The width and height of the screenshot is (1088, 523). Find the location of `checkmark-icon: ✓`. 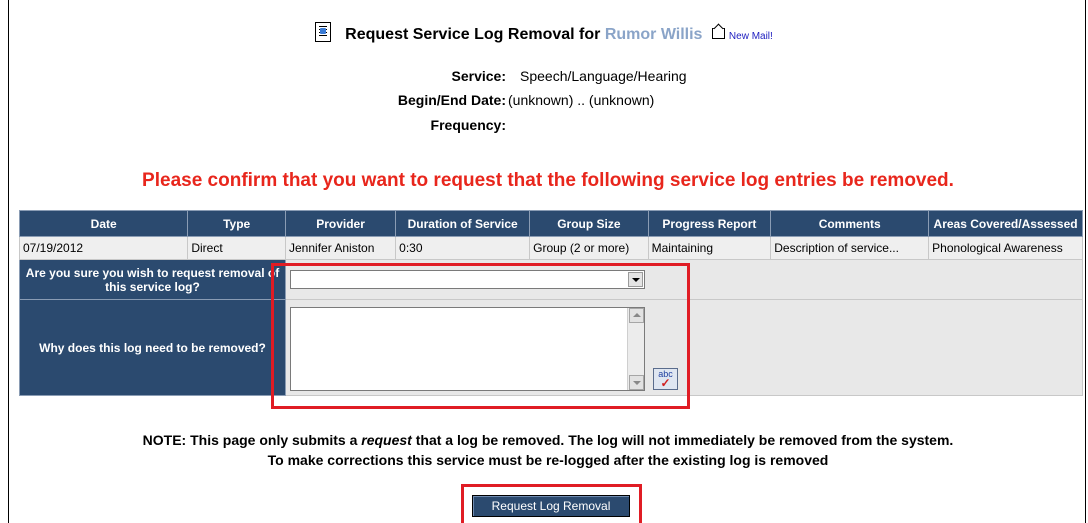

checkmark-icon: ✓ is located at coordinates (665, 382).